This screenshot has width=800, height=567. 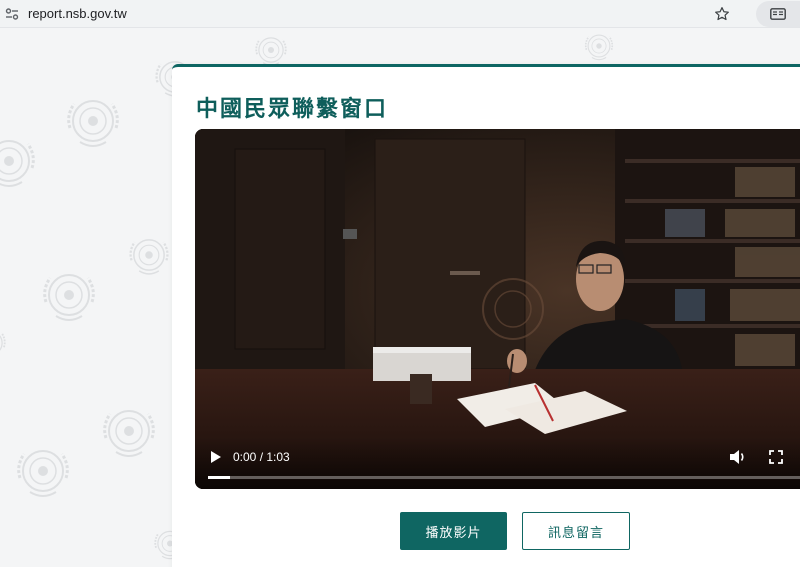 I want to click on video-time: 0:00 / 1:03, so click(x=261, y=457).